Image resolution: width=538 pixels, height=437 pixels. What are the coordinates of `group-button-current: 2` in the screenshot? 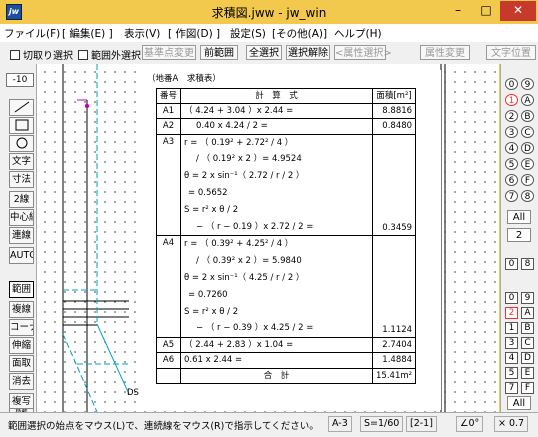 It's located at (511, 313).